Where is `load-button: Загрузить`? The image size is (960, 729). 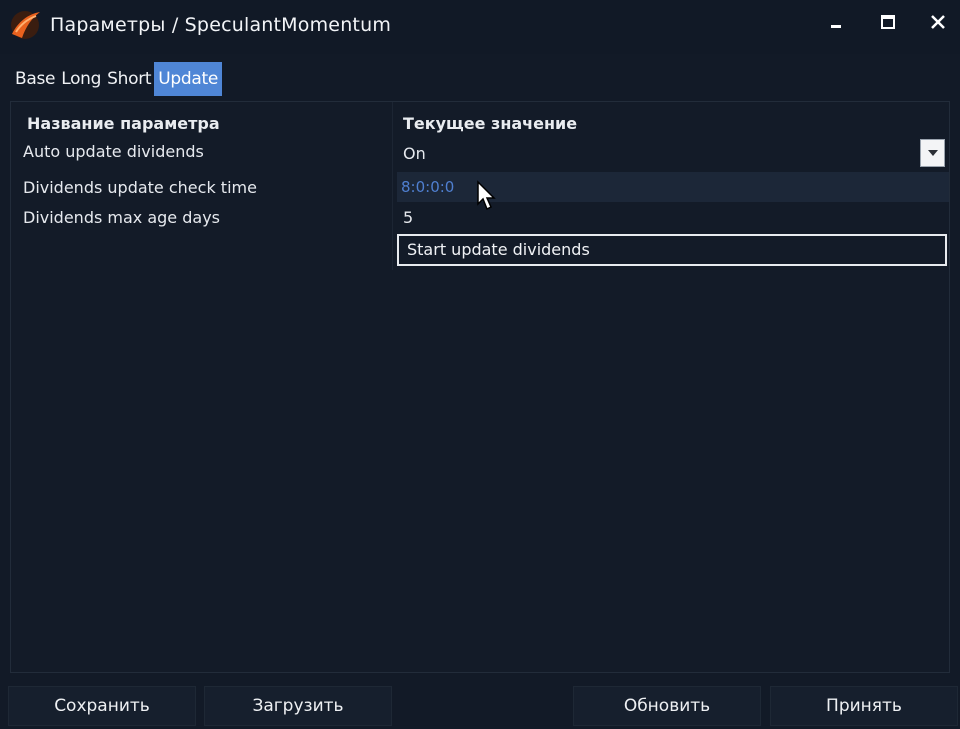 load-button: Загрузить is located at coordinates (298, 706).